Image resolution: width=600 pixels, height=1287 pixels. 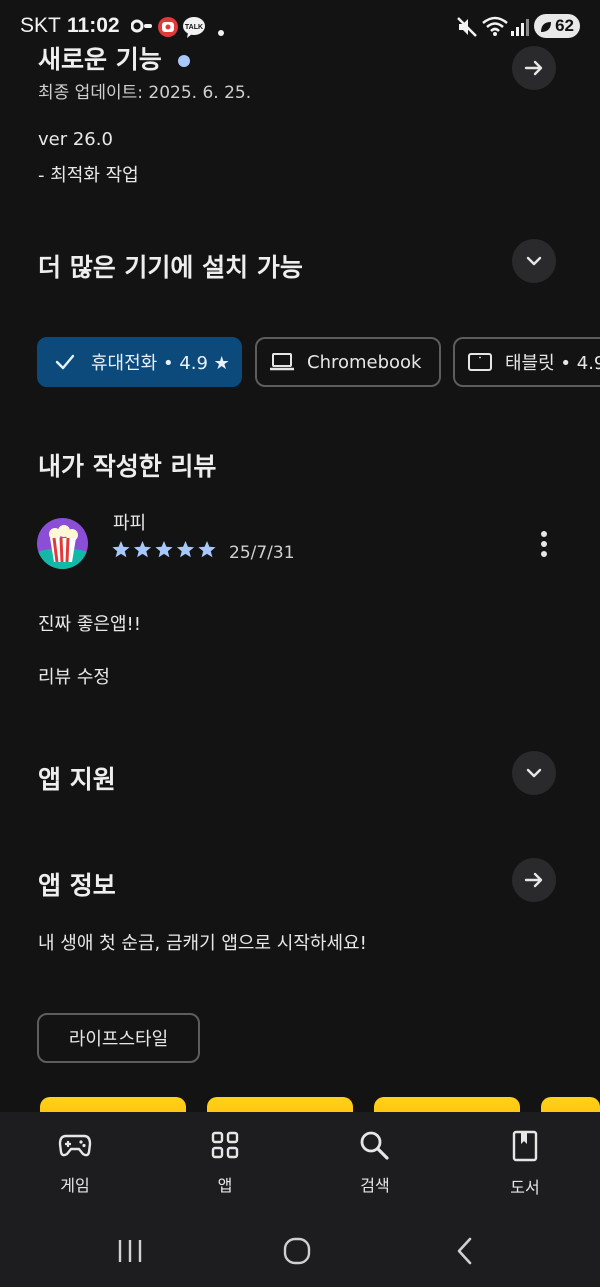 What do you see at coordinates (221, 31) in the screenshot?
I see `dot-icon` at bounding box center [221, 31].